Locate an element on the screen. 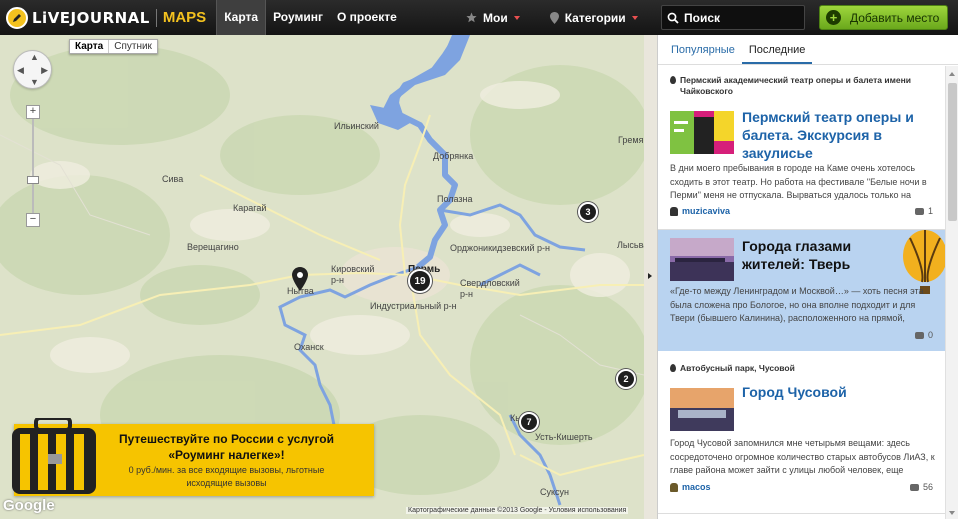 The width and height of the screenshot is (958, 519). pan-control: ▲ ▼ ◀ ▶ is located at coordinates (32, 69).